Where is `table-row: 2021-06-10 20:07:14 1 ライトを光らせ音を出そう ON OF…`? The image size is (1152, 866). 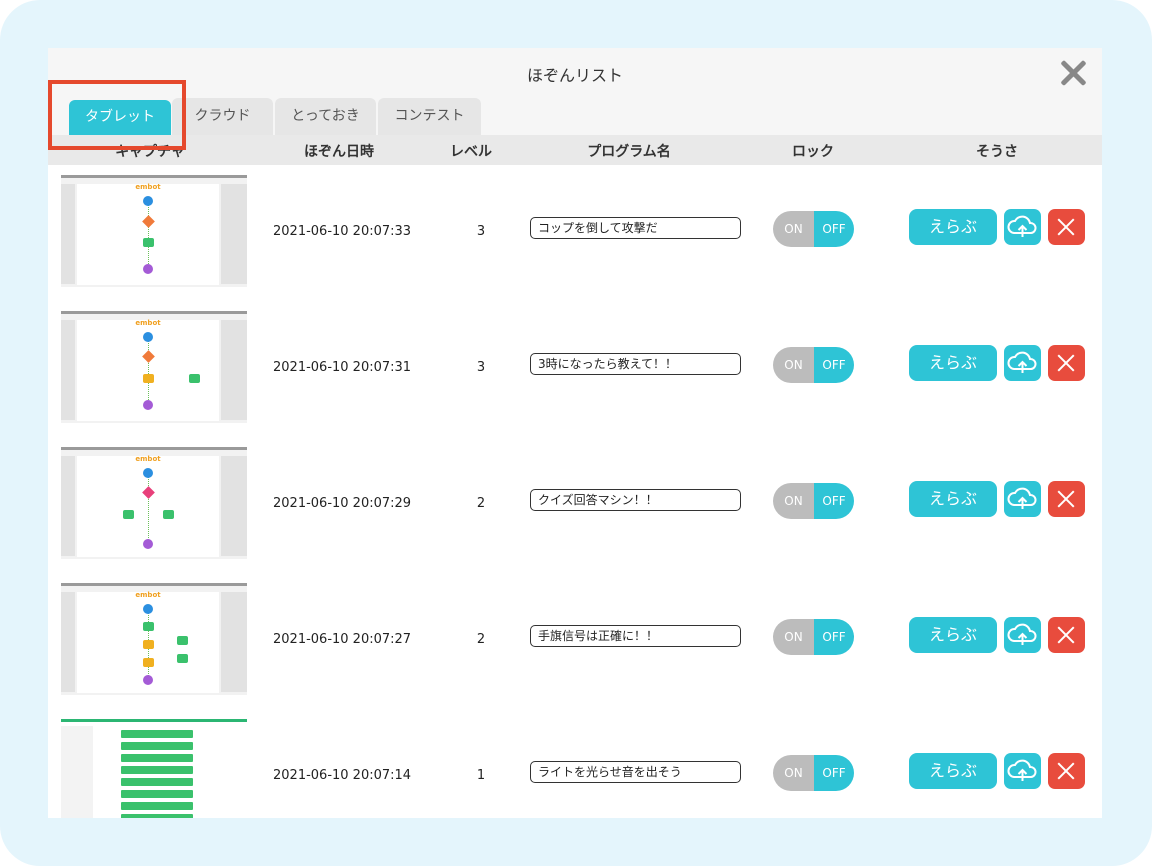 table-row: 2021-06-10 20:07:14 1 ライトを光らせ音を出そう ON OF… is located at coordinates (575, 764).